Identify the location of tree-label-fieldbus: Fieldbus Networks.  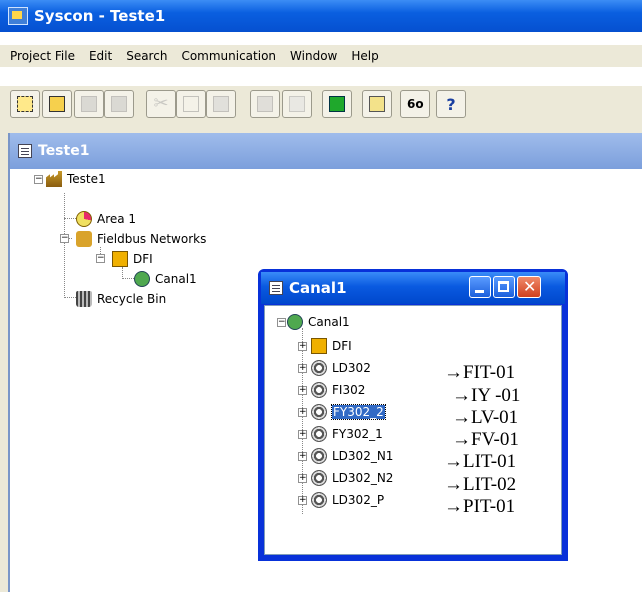
(152, 239).